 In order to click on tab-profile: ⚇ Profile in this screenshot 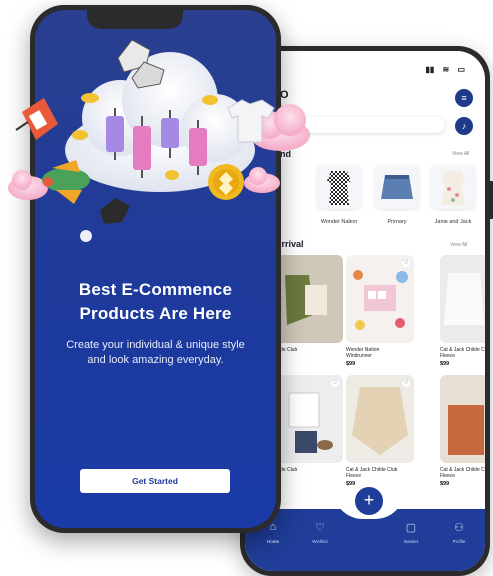, I will do `click(459, 532)`.